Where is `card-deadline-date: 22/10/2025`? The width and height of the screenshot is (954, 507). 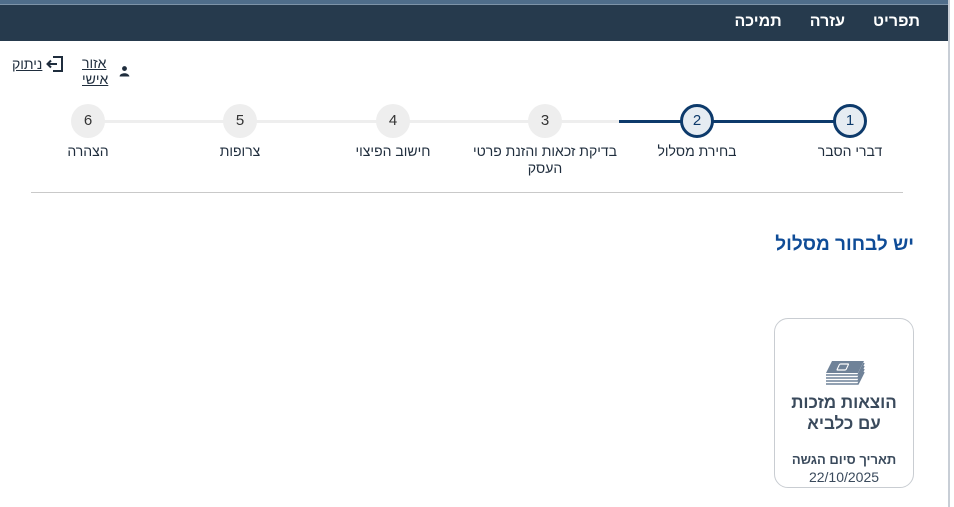
card-deadline-date: 22/10/2025 is located at coordinates (844, 477).